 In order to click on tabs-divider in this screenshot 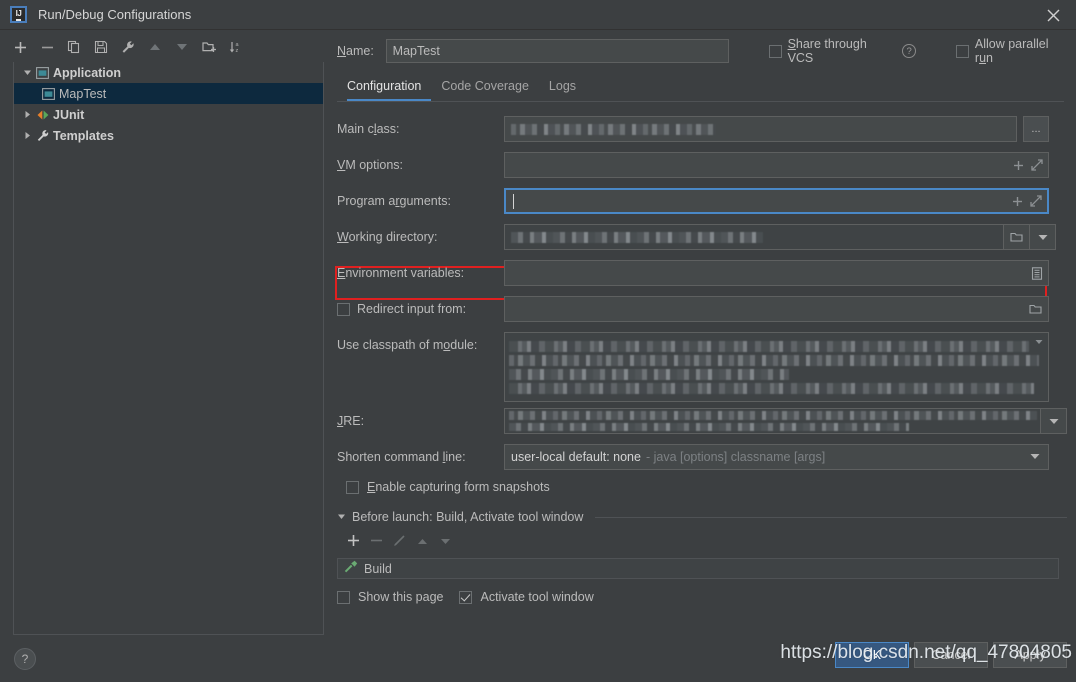, I will do `click(700, 101)`.